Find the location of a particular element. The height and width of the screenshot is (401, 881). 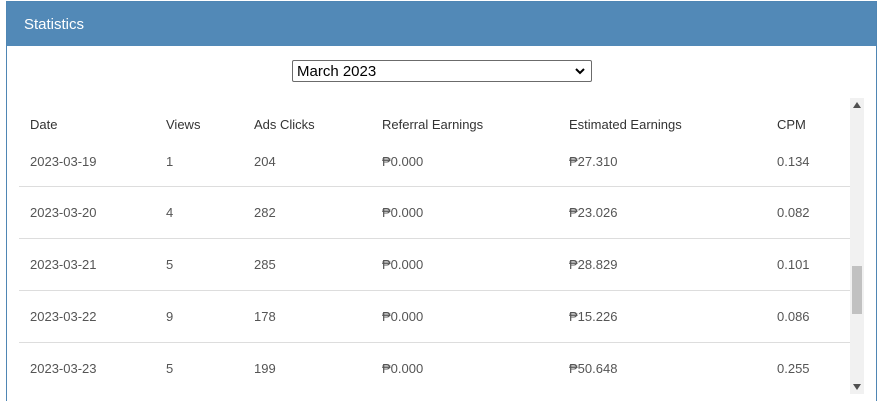

table-row: 2023-03-22 9 178 ₱0.000 ₱15.226 0.086 is located at coordinates (434, 315).